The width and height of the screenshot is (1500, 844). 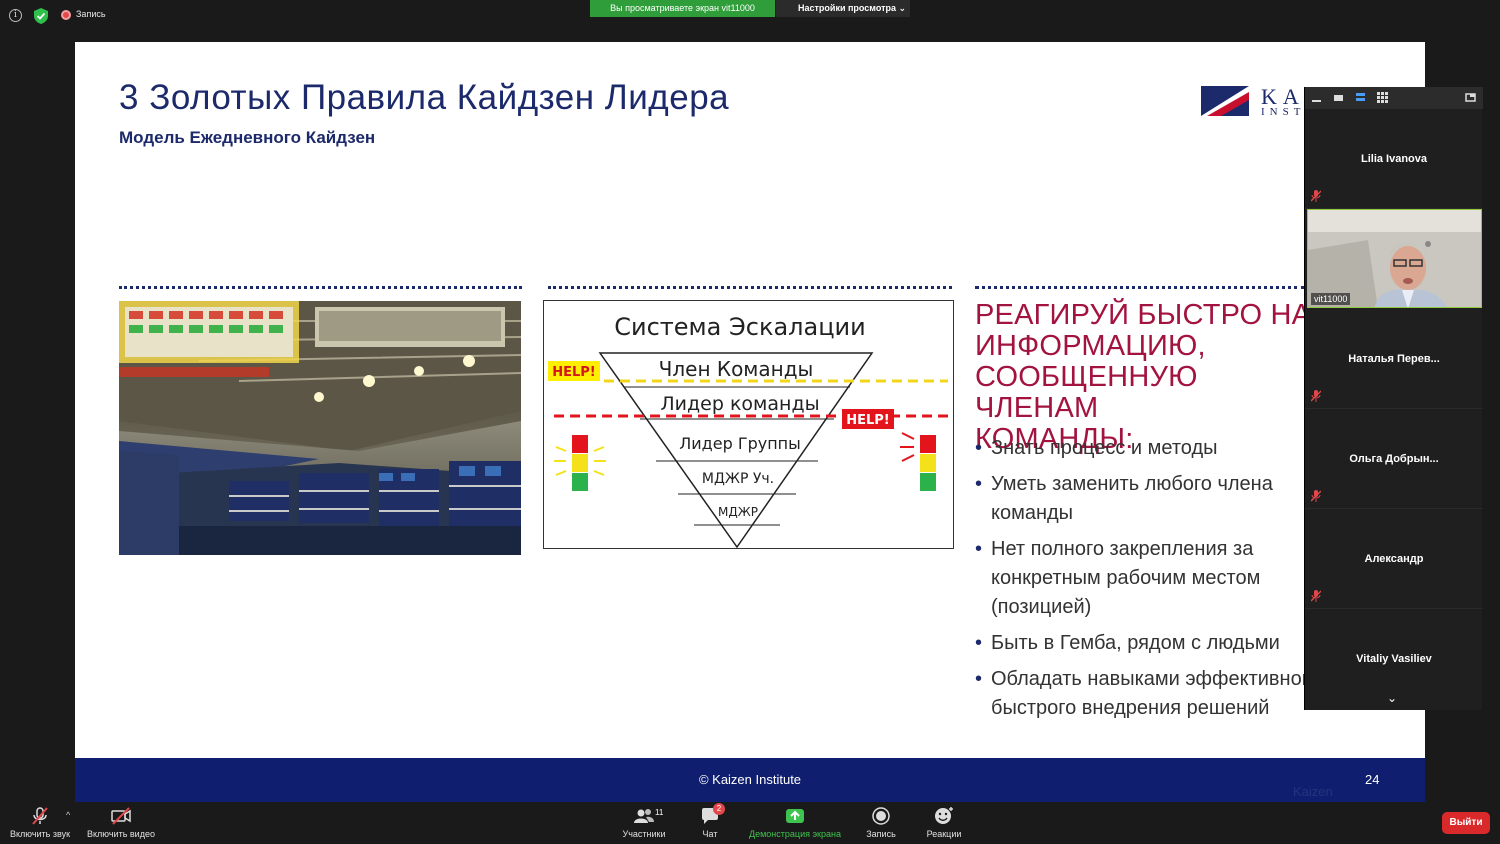 I want to click on participant-name: Vitaliy Vasiliev, so click(x=1394, y=659).